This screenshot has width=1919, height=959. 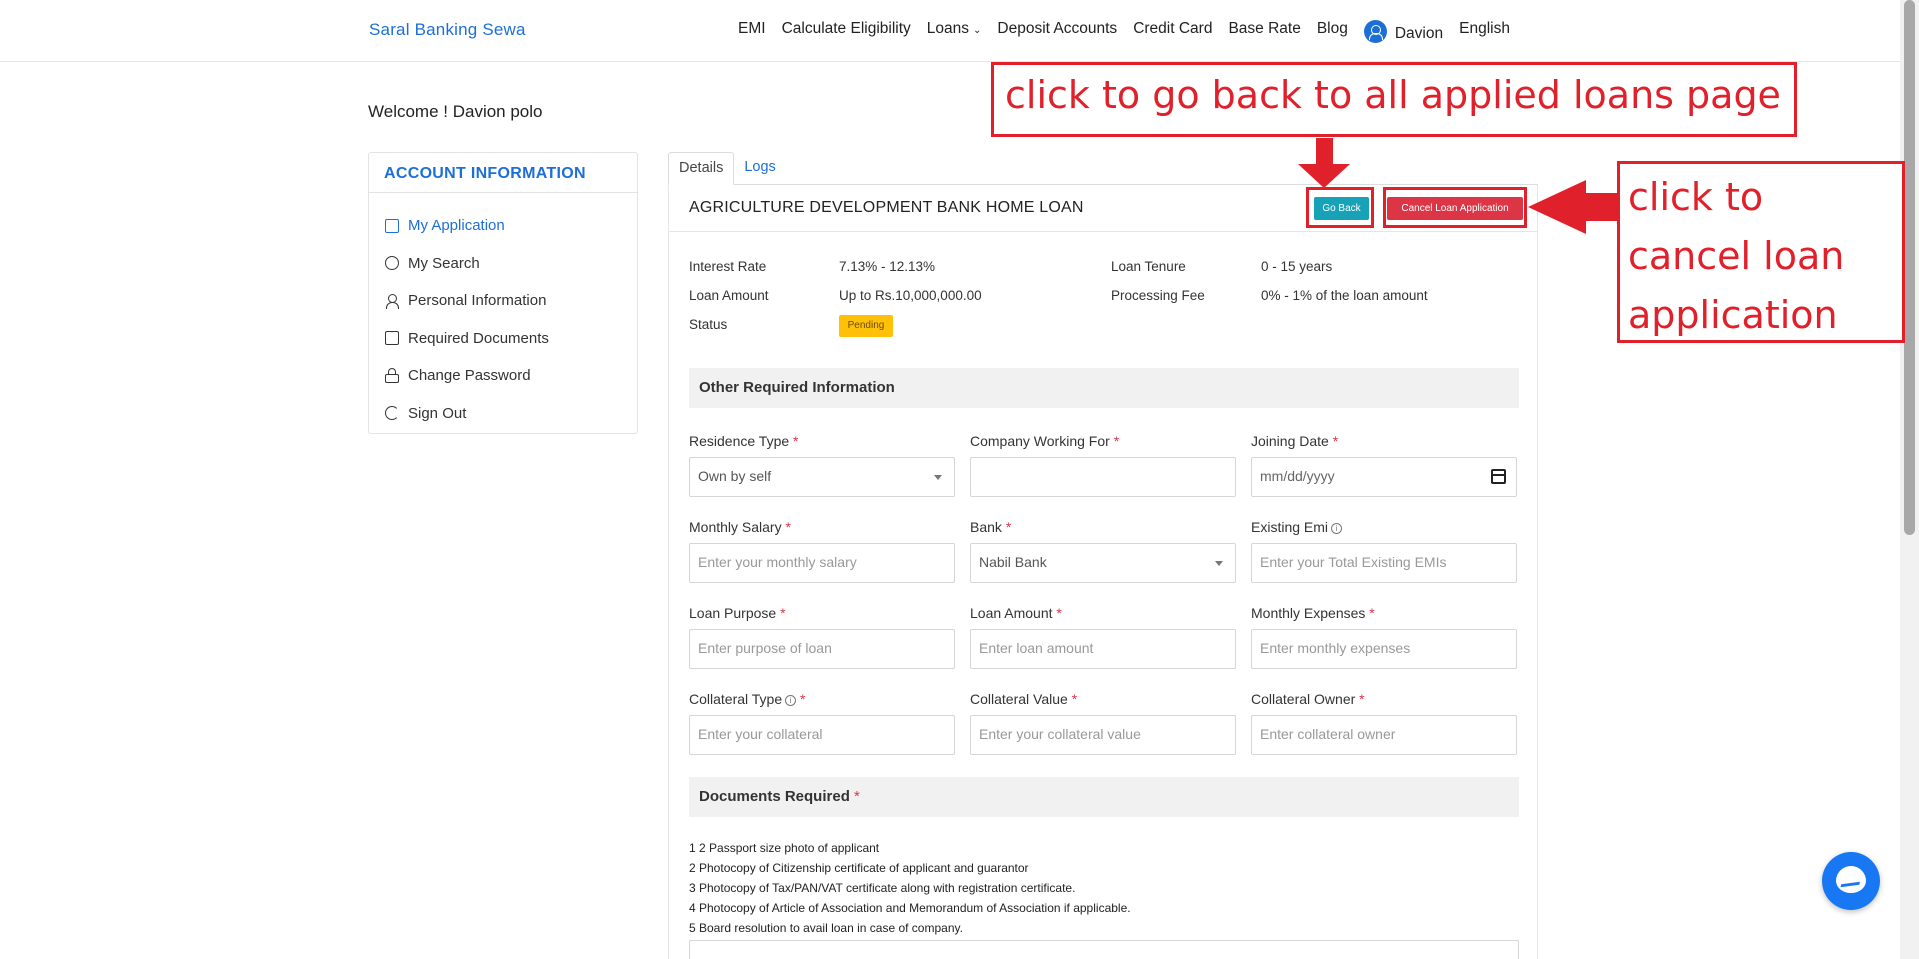 What do you see at coordinates (477, 301) in the screenshot?
I see `sidebar-item-label: Personal Information` at bounding box center [477, 301].